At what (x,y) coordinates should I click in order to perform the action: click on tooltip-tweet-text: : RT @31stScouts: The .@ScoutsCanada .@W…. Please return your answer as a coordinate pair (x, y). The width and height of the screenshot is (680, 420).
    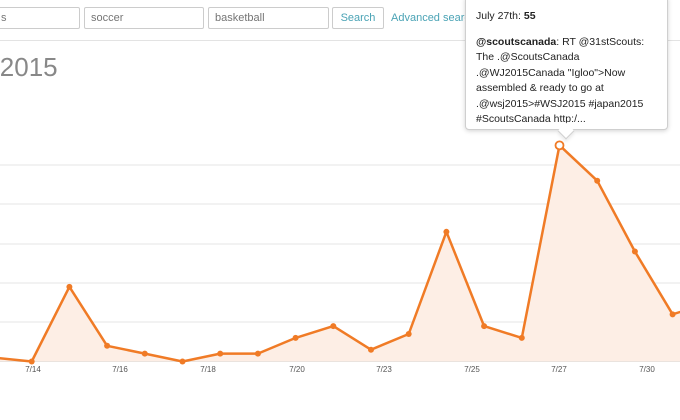
    Looking at the image, I should click on (560, 80).